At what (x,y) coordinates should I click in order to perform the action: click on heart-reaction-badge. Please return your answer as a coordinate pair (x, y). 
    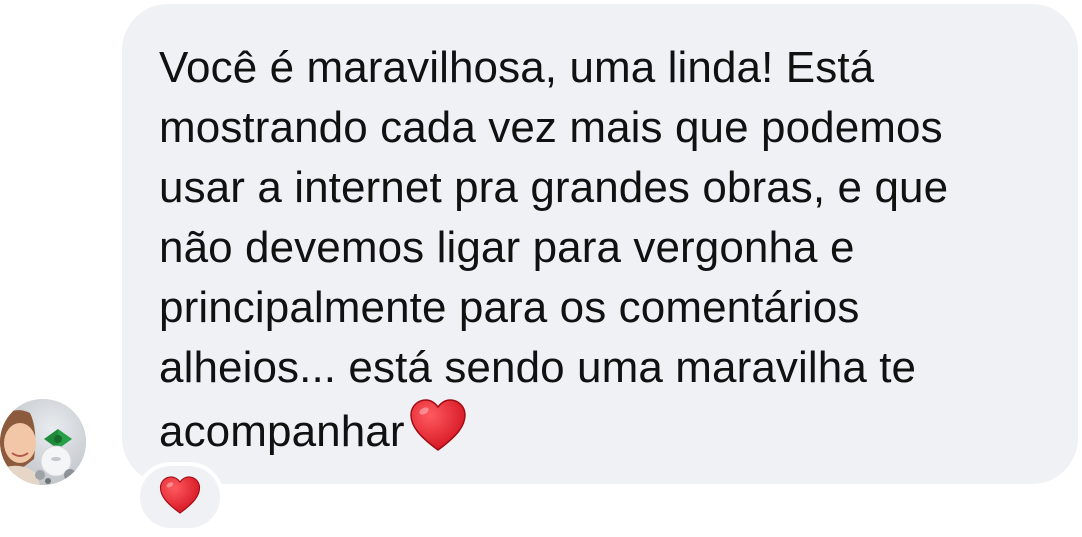
    Looking at the image, I should click on (180, 497).